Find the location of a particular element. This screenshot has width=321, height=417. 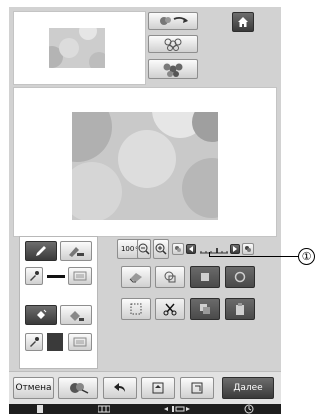

cut-button is located at coordinates (170, 309).